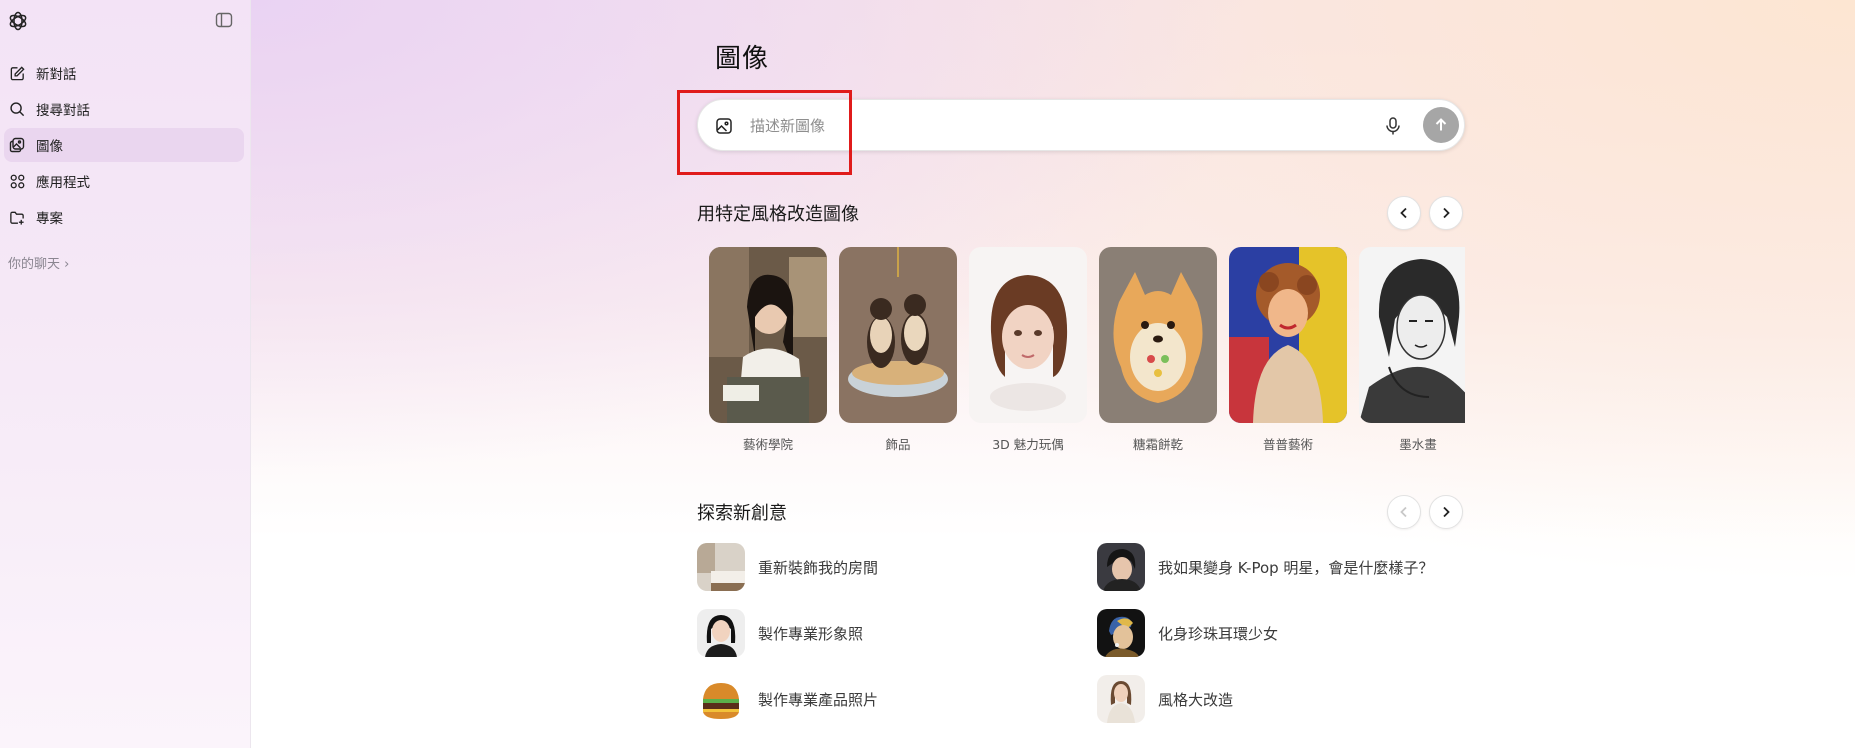 The width and height of the screenshot is (1855, 748). I want to click on sidebar-item-label: 專案, so click(49, 219).